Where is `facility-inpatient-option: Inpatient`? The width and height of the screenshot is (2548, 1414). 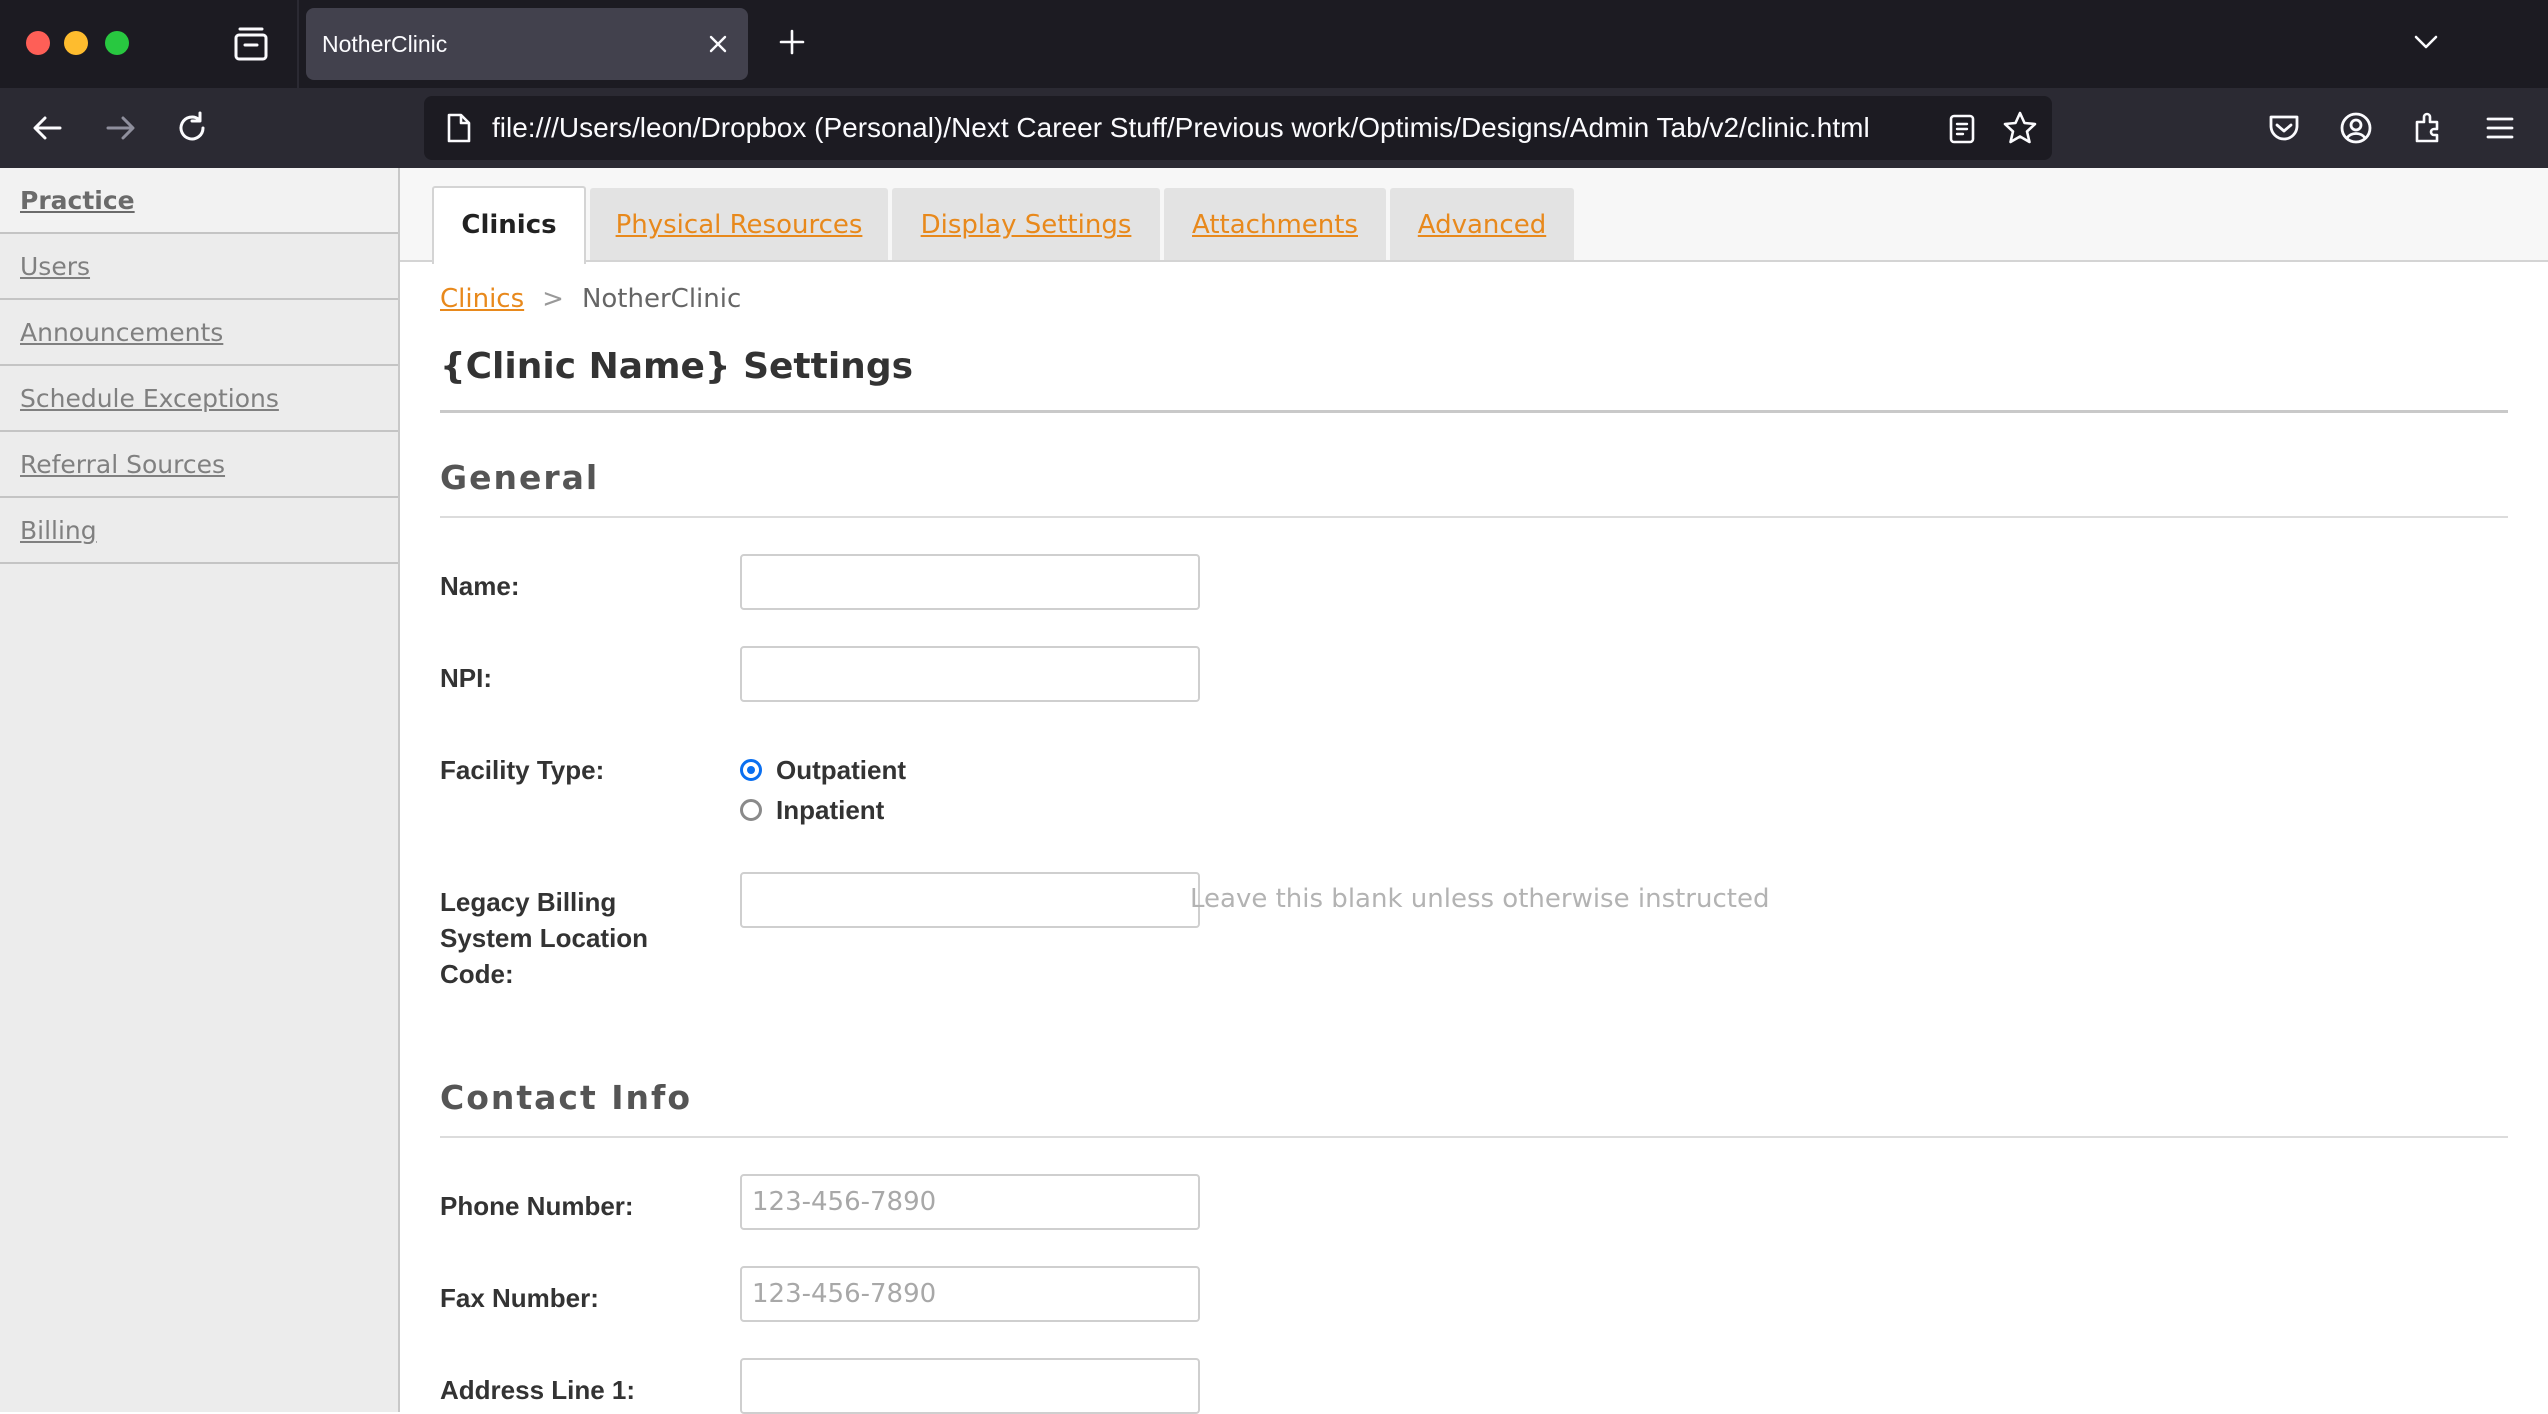
facility-inpatient-option: Inpatient is located at coordinates (812, 810).